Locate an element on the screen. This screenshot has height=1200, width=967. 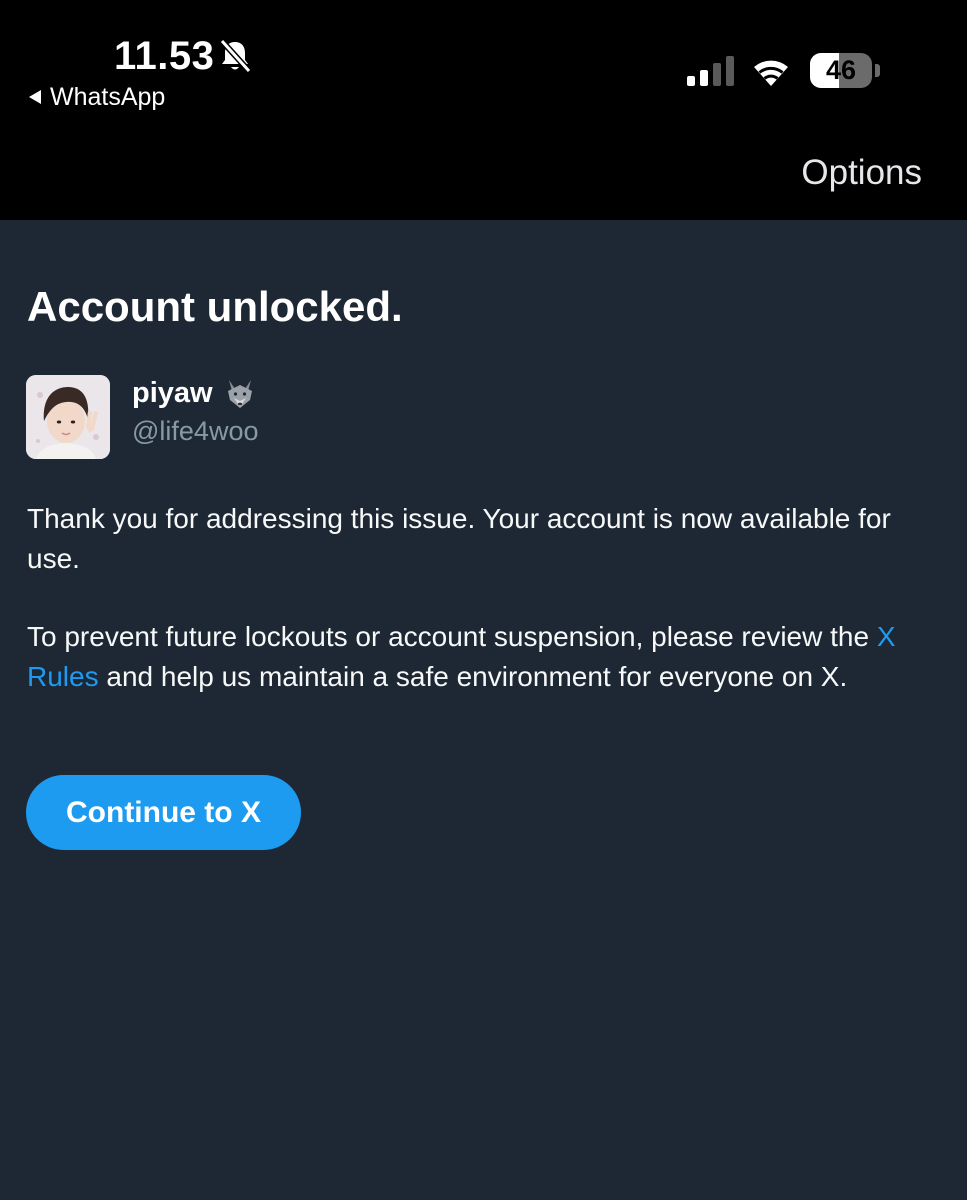
battery-percent: 46 is located at coordinates (841, 70).